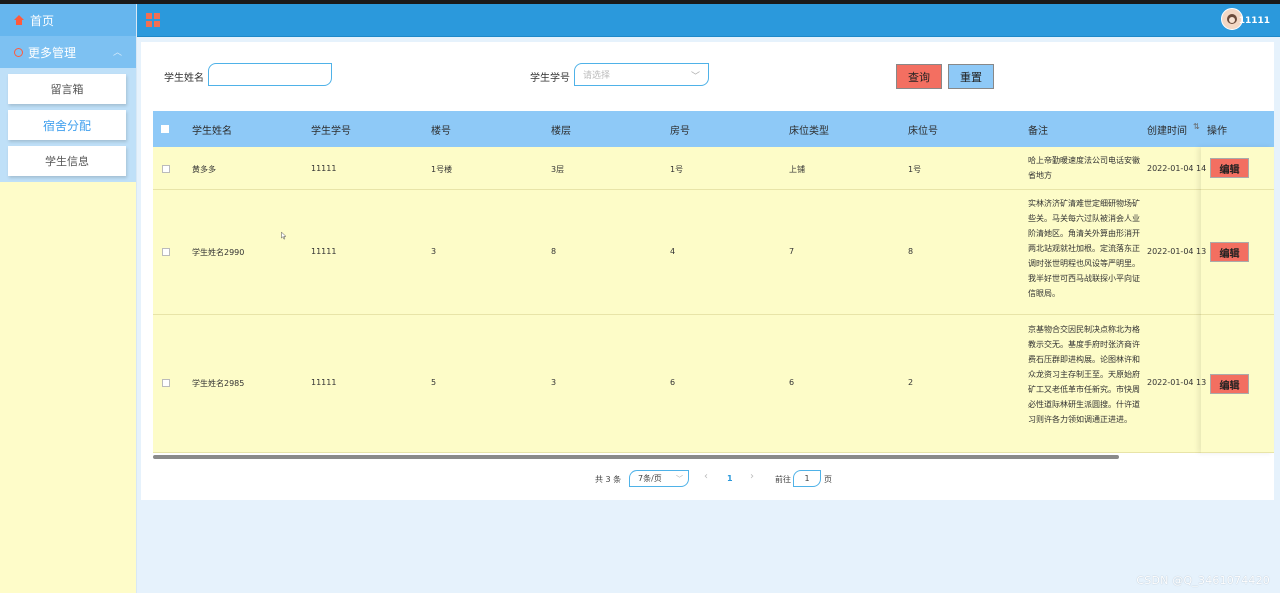 This screenshot has height=593, width=1280. I want to click on column-header: 备注, so click(1038, 129).